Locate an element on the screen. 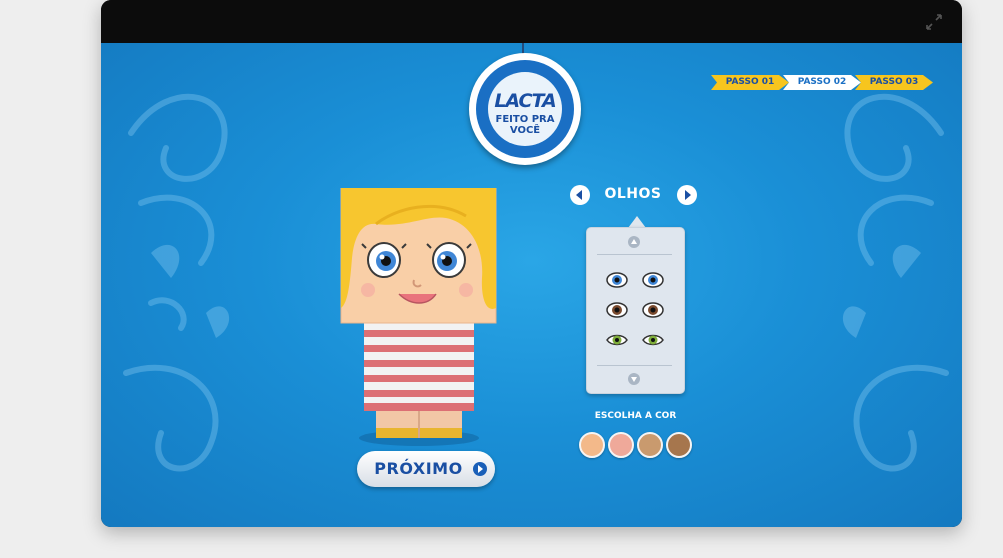 The width and height of the screenshot is (1003, 558). step-1-label: PASSO 01 is located at coordinates (750, 82).